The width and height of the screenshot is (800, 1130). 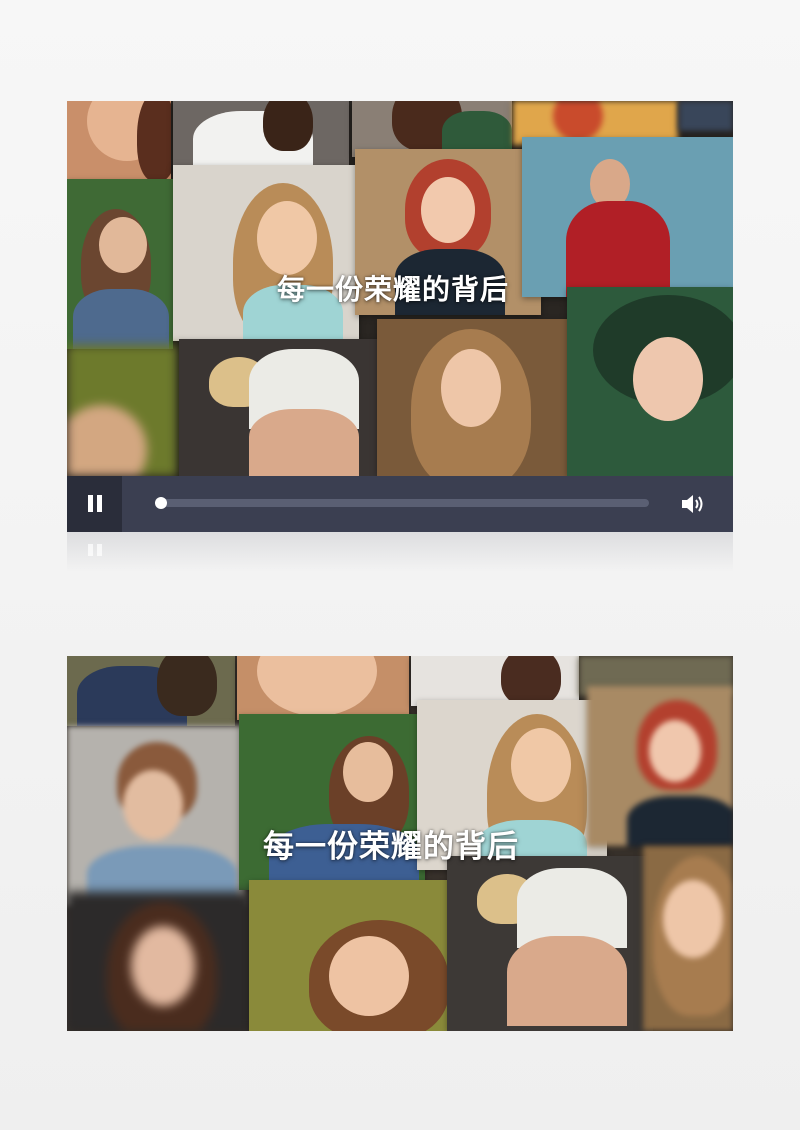 What do you see at coordinates (94, 504) in the screenshot?
I see `pause-button` at bounding box center [94, 504].